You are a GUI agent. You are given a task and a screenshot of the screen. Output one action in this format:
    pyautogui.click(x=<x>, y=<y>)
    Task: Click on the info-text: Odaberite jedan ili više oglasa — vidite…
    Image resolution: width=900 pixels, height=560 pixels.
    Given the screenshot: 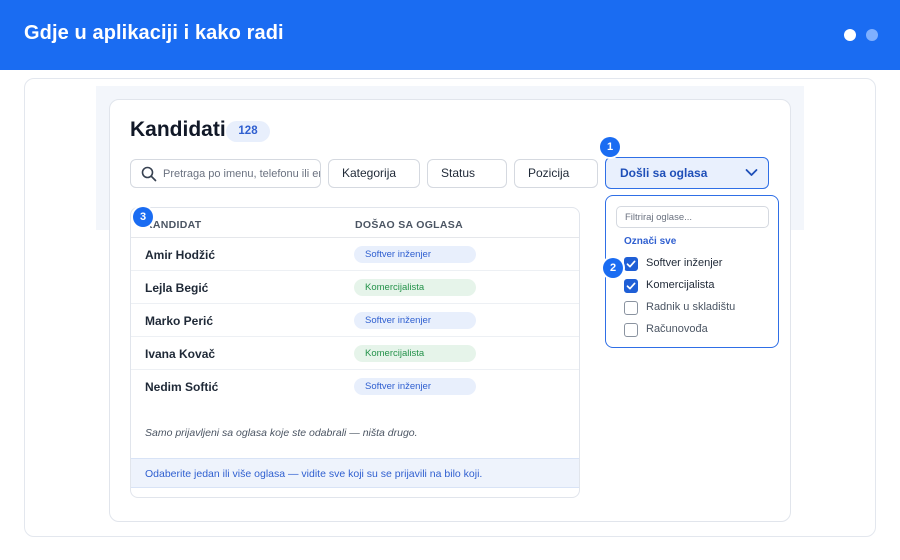 What is the action you would take?
    pyautogui.click(x=314, y=474)
    